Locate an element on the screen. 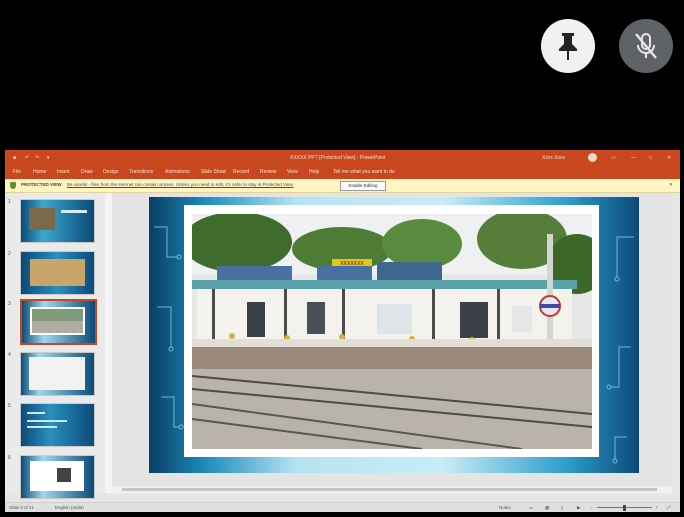 This screenshot has width=684, height=517. scrollbar-thumb is located at coordinates (389, 489).